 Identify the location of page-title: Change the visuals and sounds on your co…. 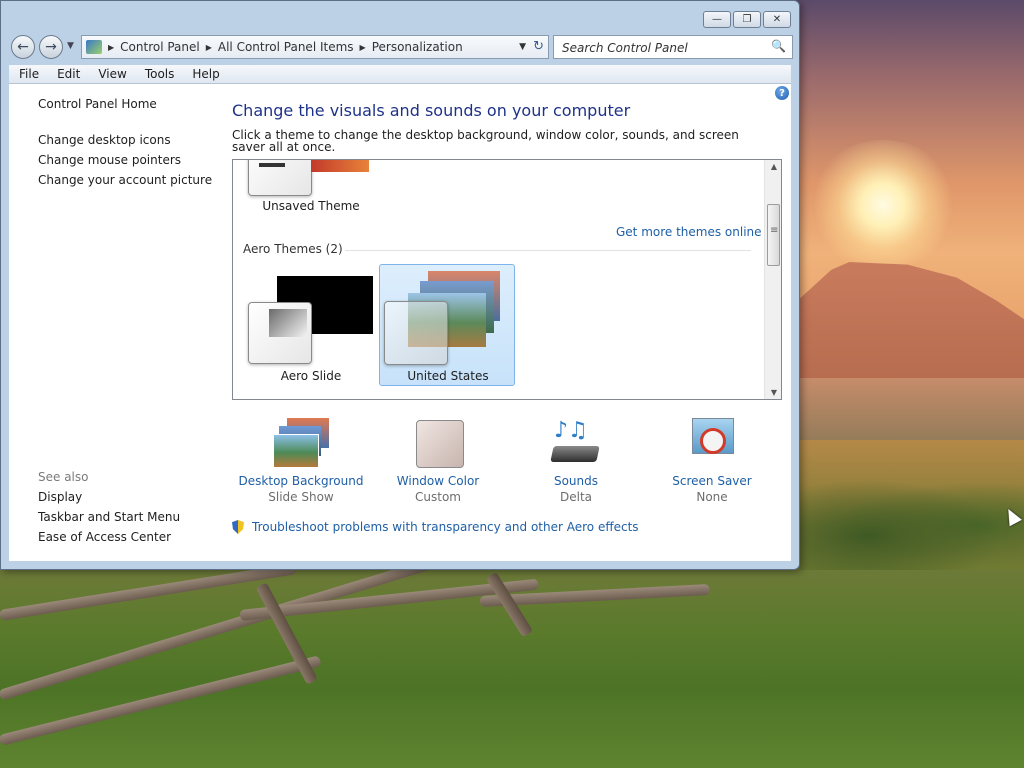
(431, 110).